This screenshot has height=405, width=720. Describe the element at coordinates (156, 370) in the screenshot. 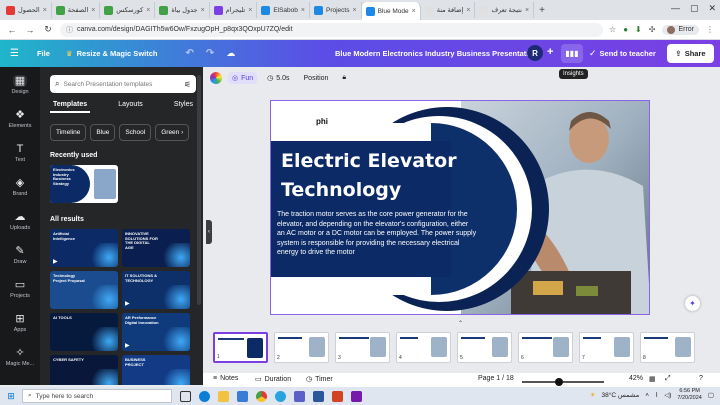

I see `template-thumbnail: BUSINESS PROJECT` at that location.